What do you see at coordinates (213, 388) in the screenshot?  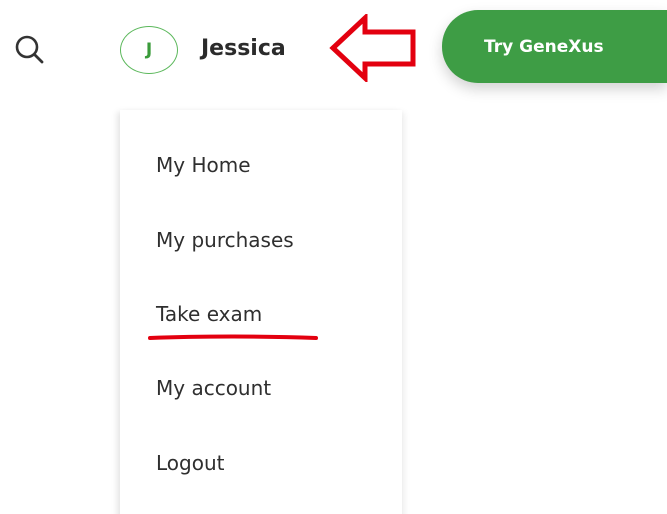 I see `menu-item-my-account: My account` at bounding box center [213, 388].